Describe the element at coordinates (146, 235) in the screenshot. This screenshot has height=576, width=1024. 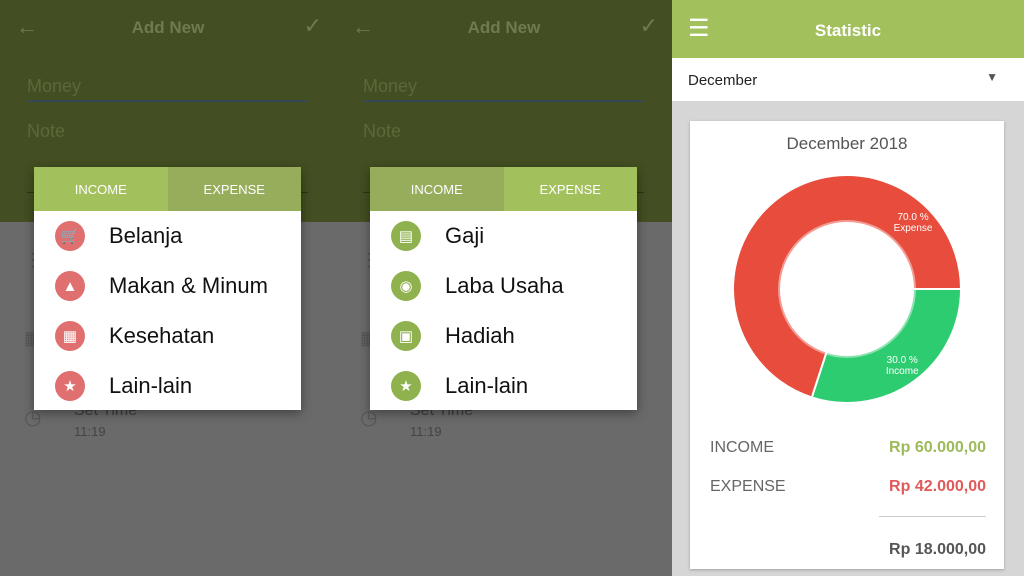
I see `category-label: Belanja` at that location.